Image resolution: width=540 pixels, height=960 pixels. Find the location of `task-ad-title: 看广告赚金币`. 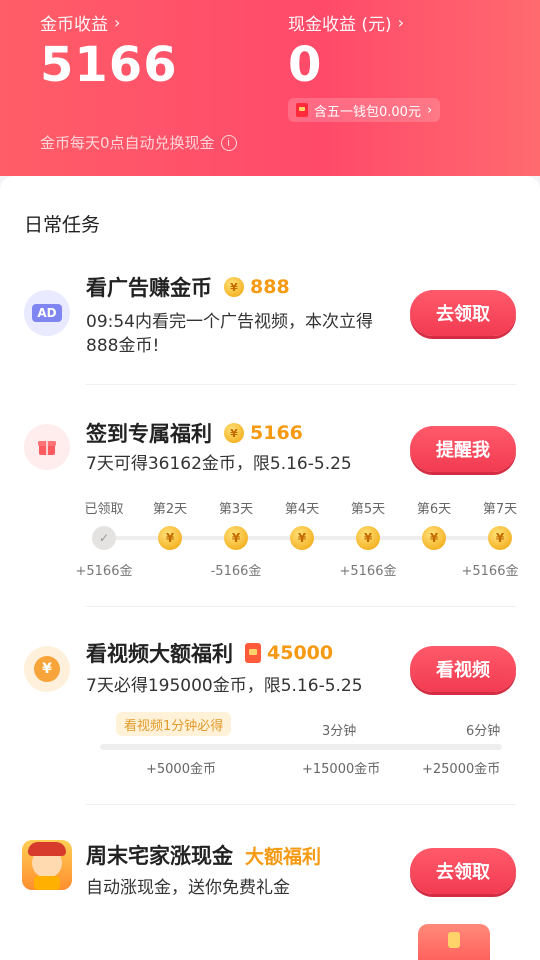

task-ad-title: 看广告赚金币 is located at coordinates (149, 288).